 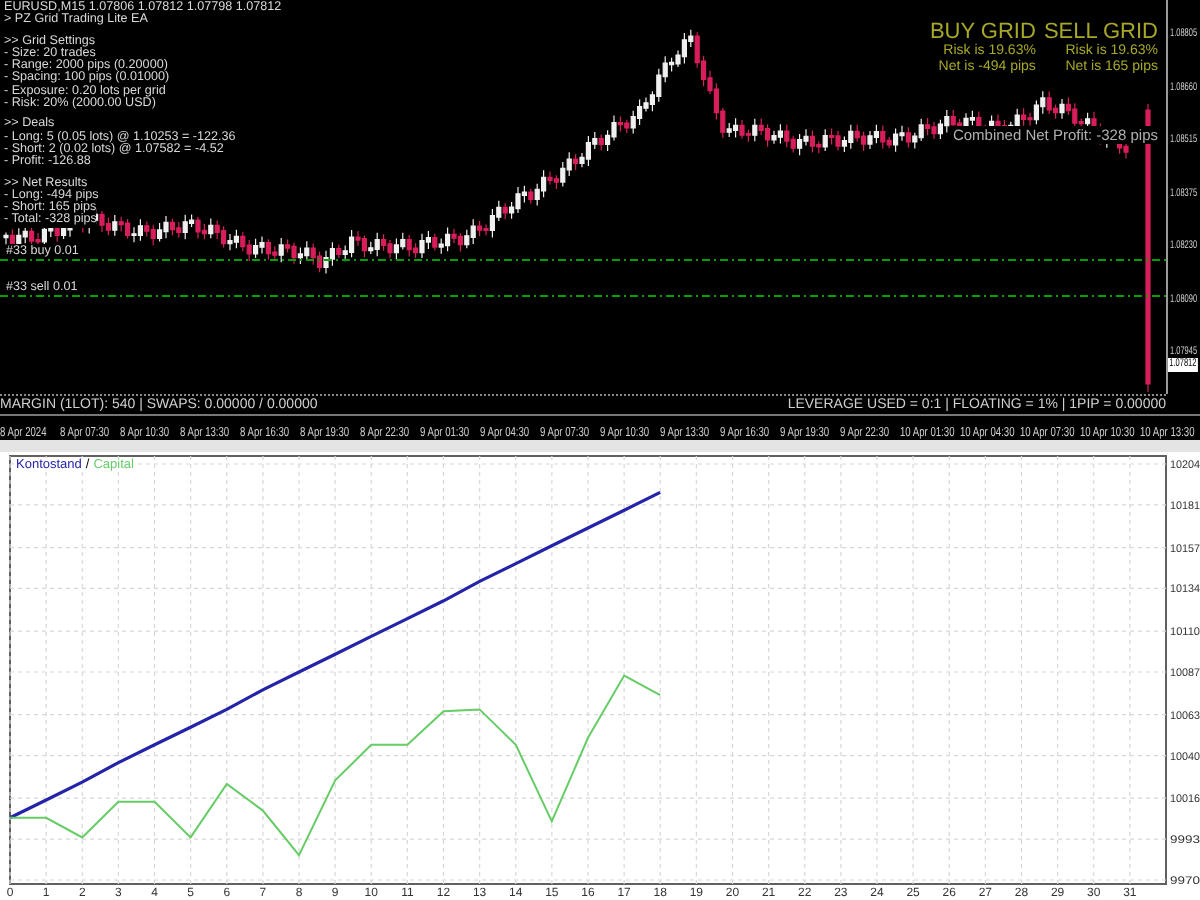 What do you see at coordinates (1100, 32) in the screenshot?
I see `grid-title: SELL GRID` at bounding box center [1100, 32].